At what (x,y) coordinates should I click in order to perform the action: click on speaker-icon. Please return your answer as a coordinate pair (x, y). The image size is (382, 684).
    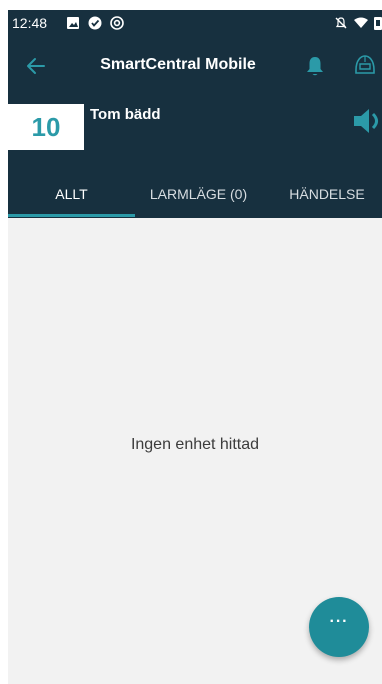
    Looking at the image, I should click on (367, 121).